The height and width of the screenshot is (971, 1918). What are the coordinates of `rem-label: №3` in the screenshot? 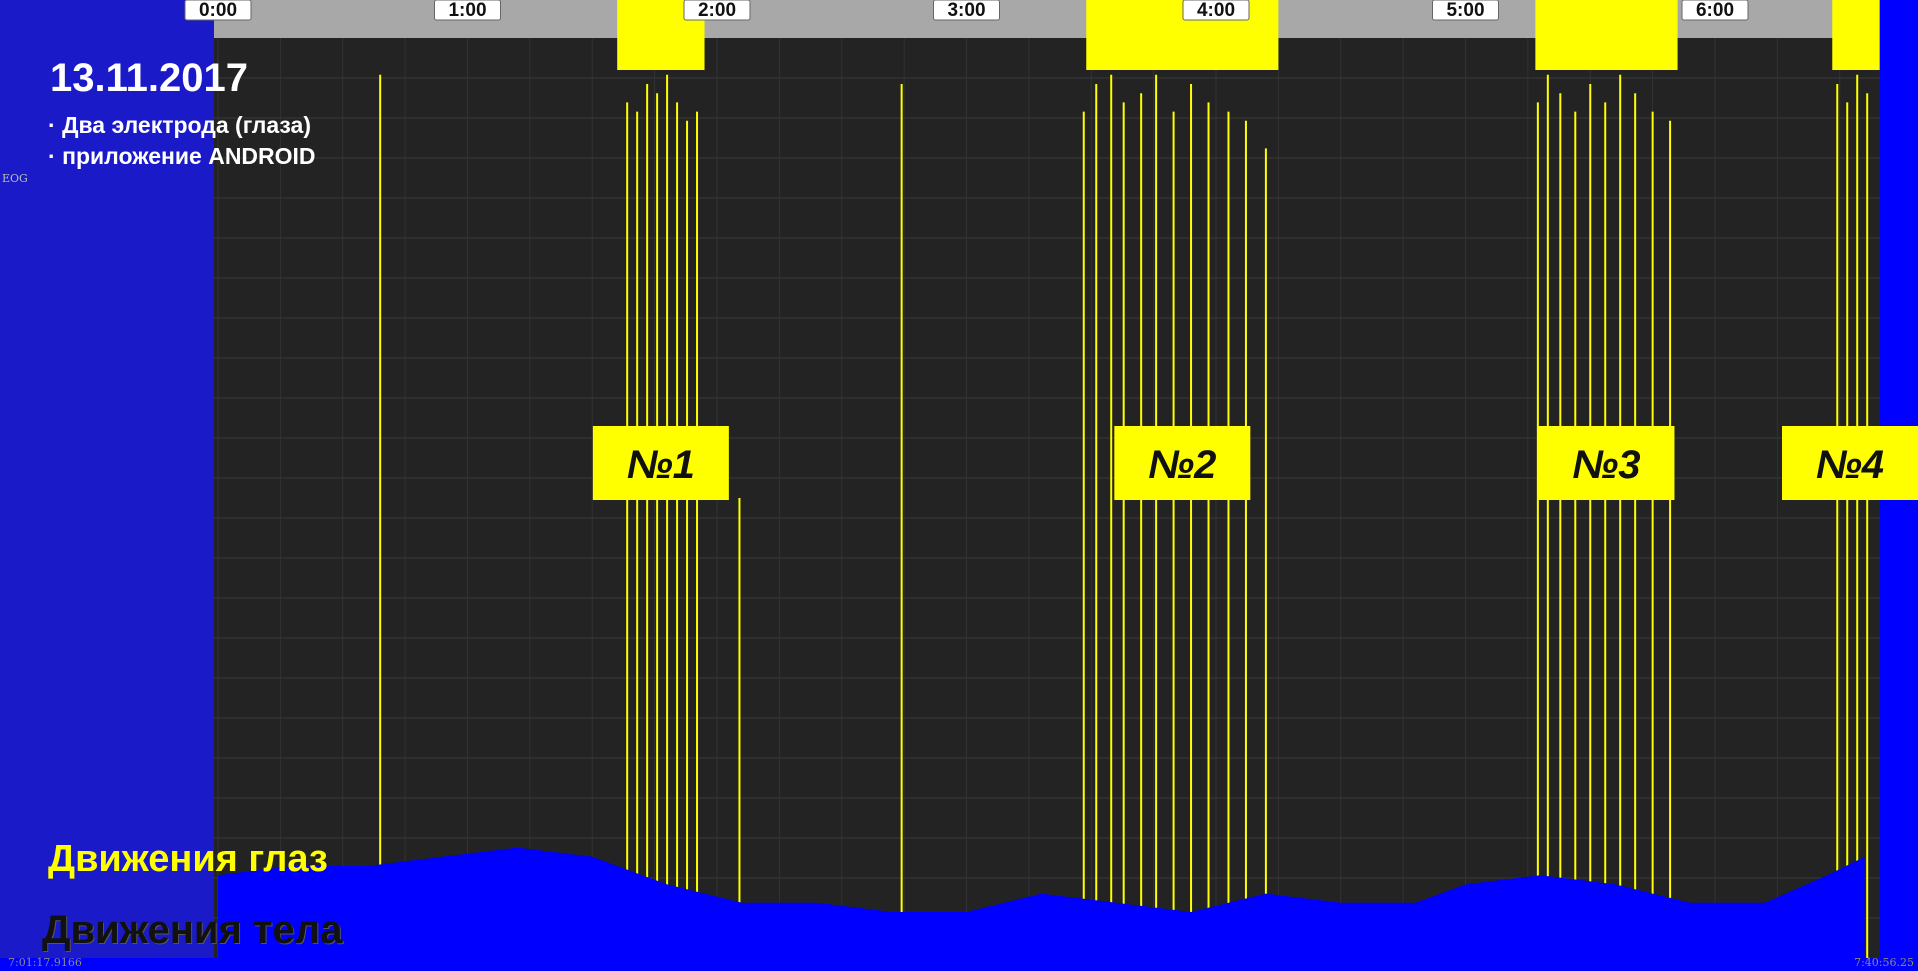 It's located at (1606, 465).